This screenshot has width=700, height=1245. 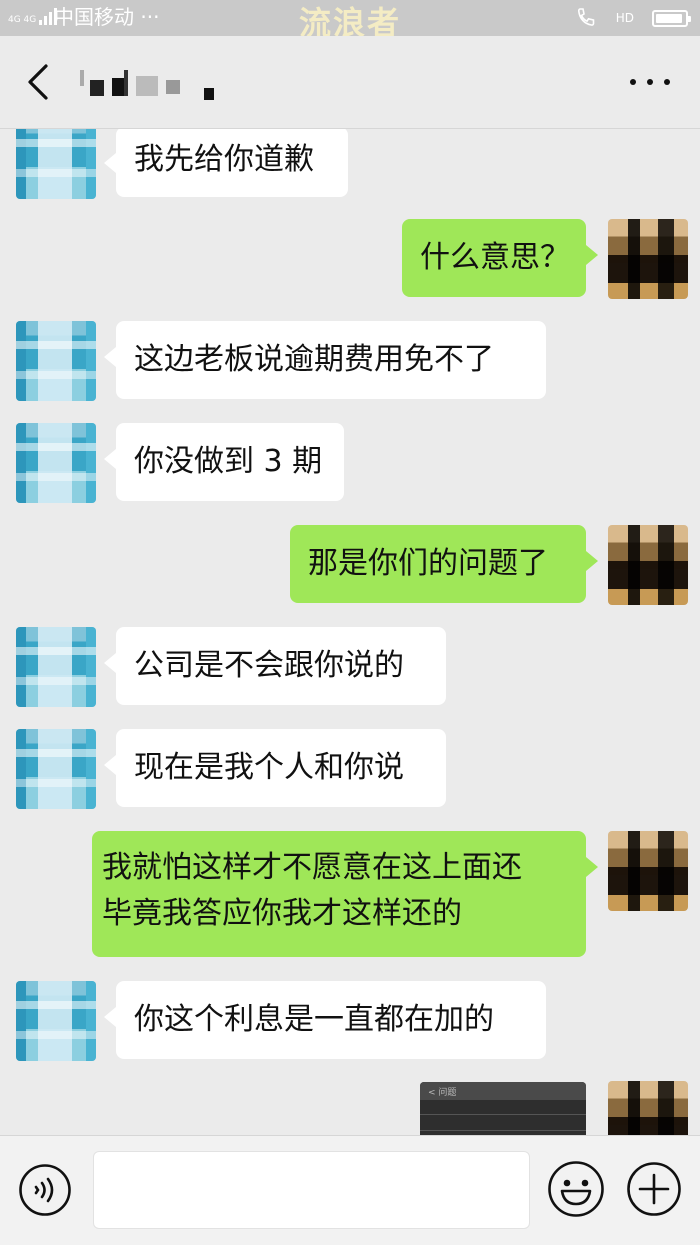 I want to click on plus-icon, so click(x=654, y=1189).